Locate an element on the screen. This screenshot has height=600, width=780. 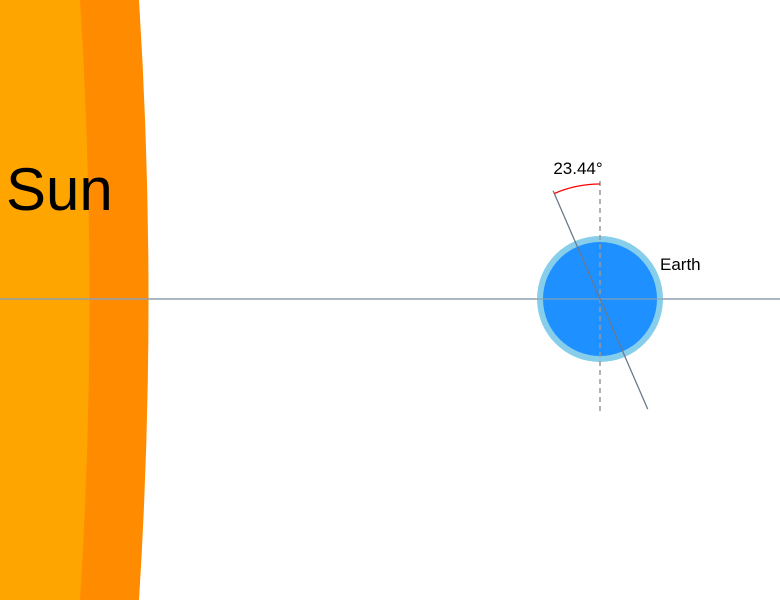
tilt-angle-arc is located at coordinates (577, 189).